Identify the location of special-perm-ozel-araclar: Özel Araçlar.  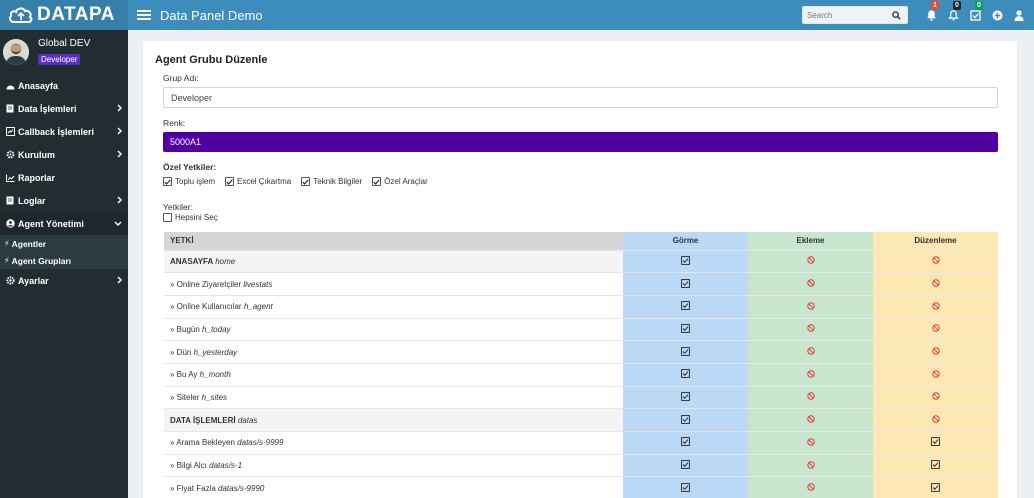
(400, 181).